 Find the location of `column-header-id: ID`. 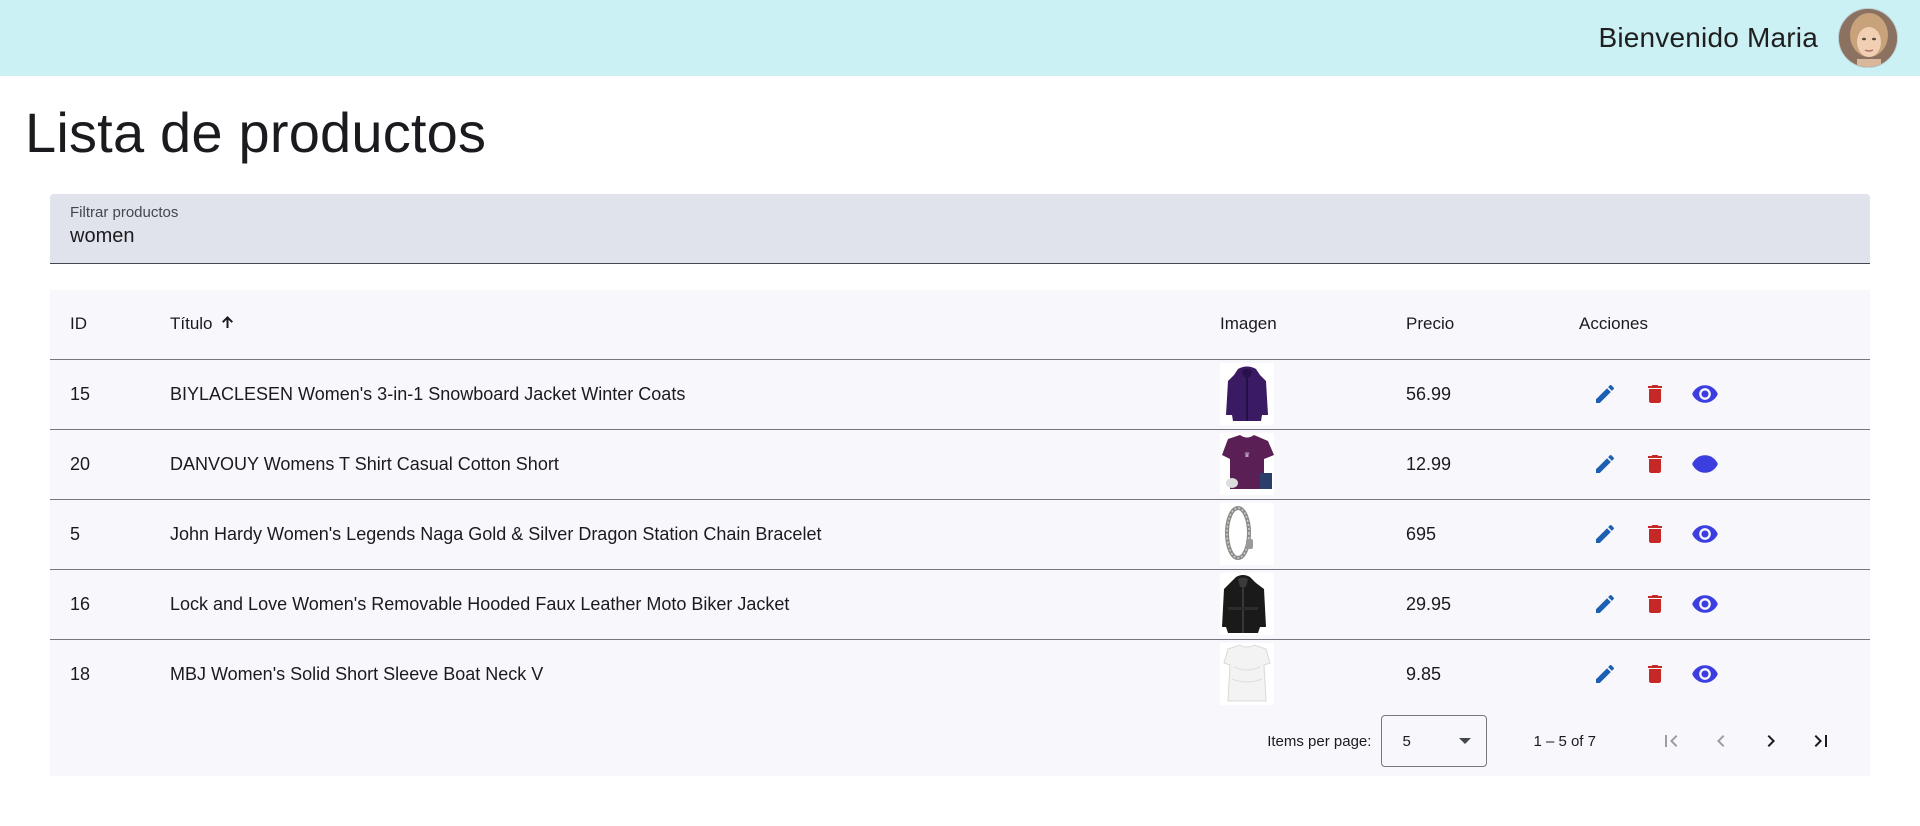

column-header-id: ID is located at coordinates (110, 325).